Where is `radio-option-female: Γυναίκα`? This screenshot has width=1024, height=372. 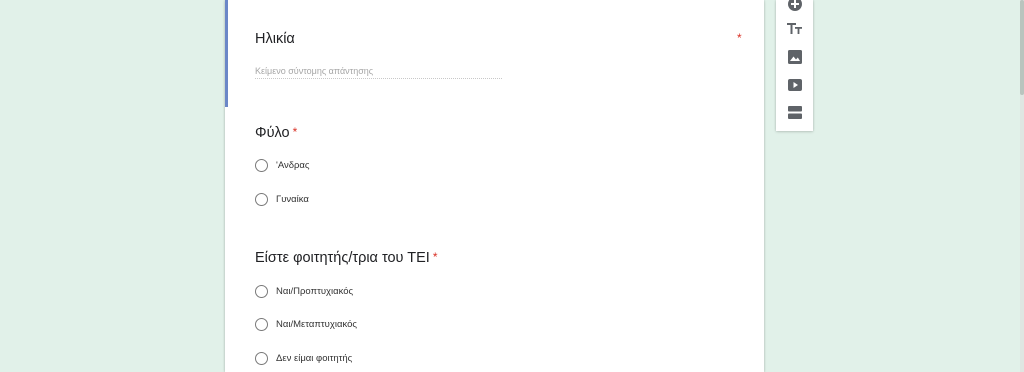 radio-option-female: Γυναίκα is located at coordinates (282, 199).